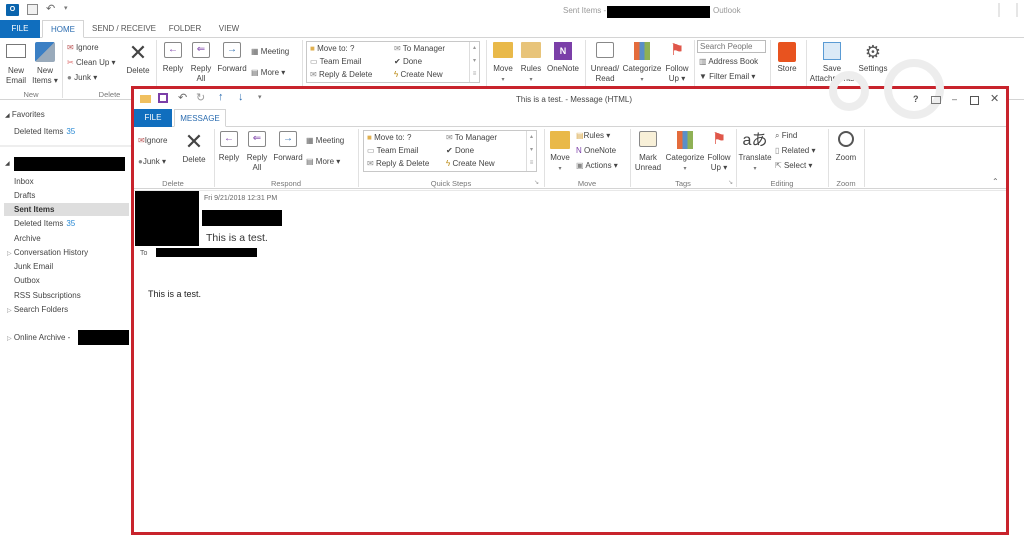  Describe the element at coordinates (531, 63) in the screenshot. I see `rules-button: Rules ▾` at that location.